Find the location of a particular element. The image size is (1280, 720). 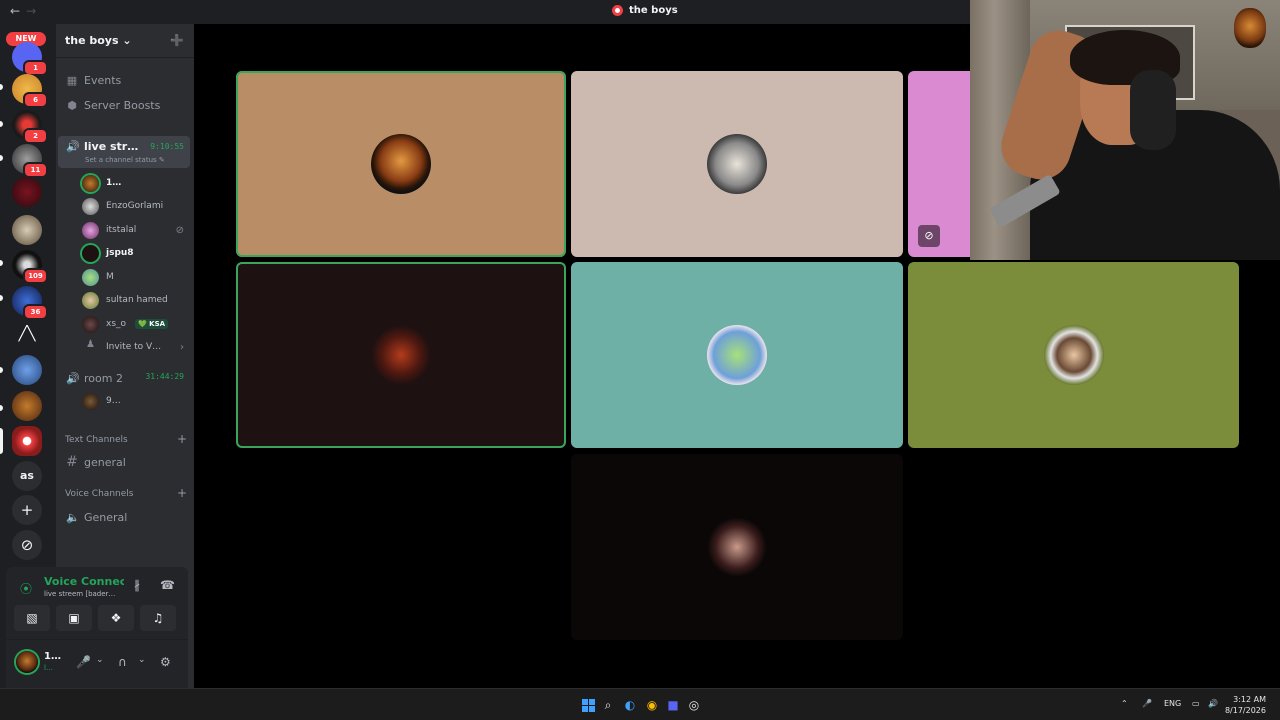

back-arrow-icon: ← is located at coordinates (18, 11).